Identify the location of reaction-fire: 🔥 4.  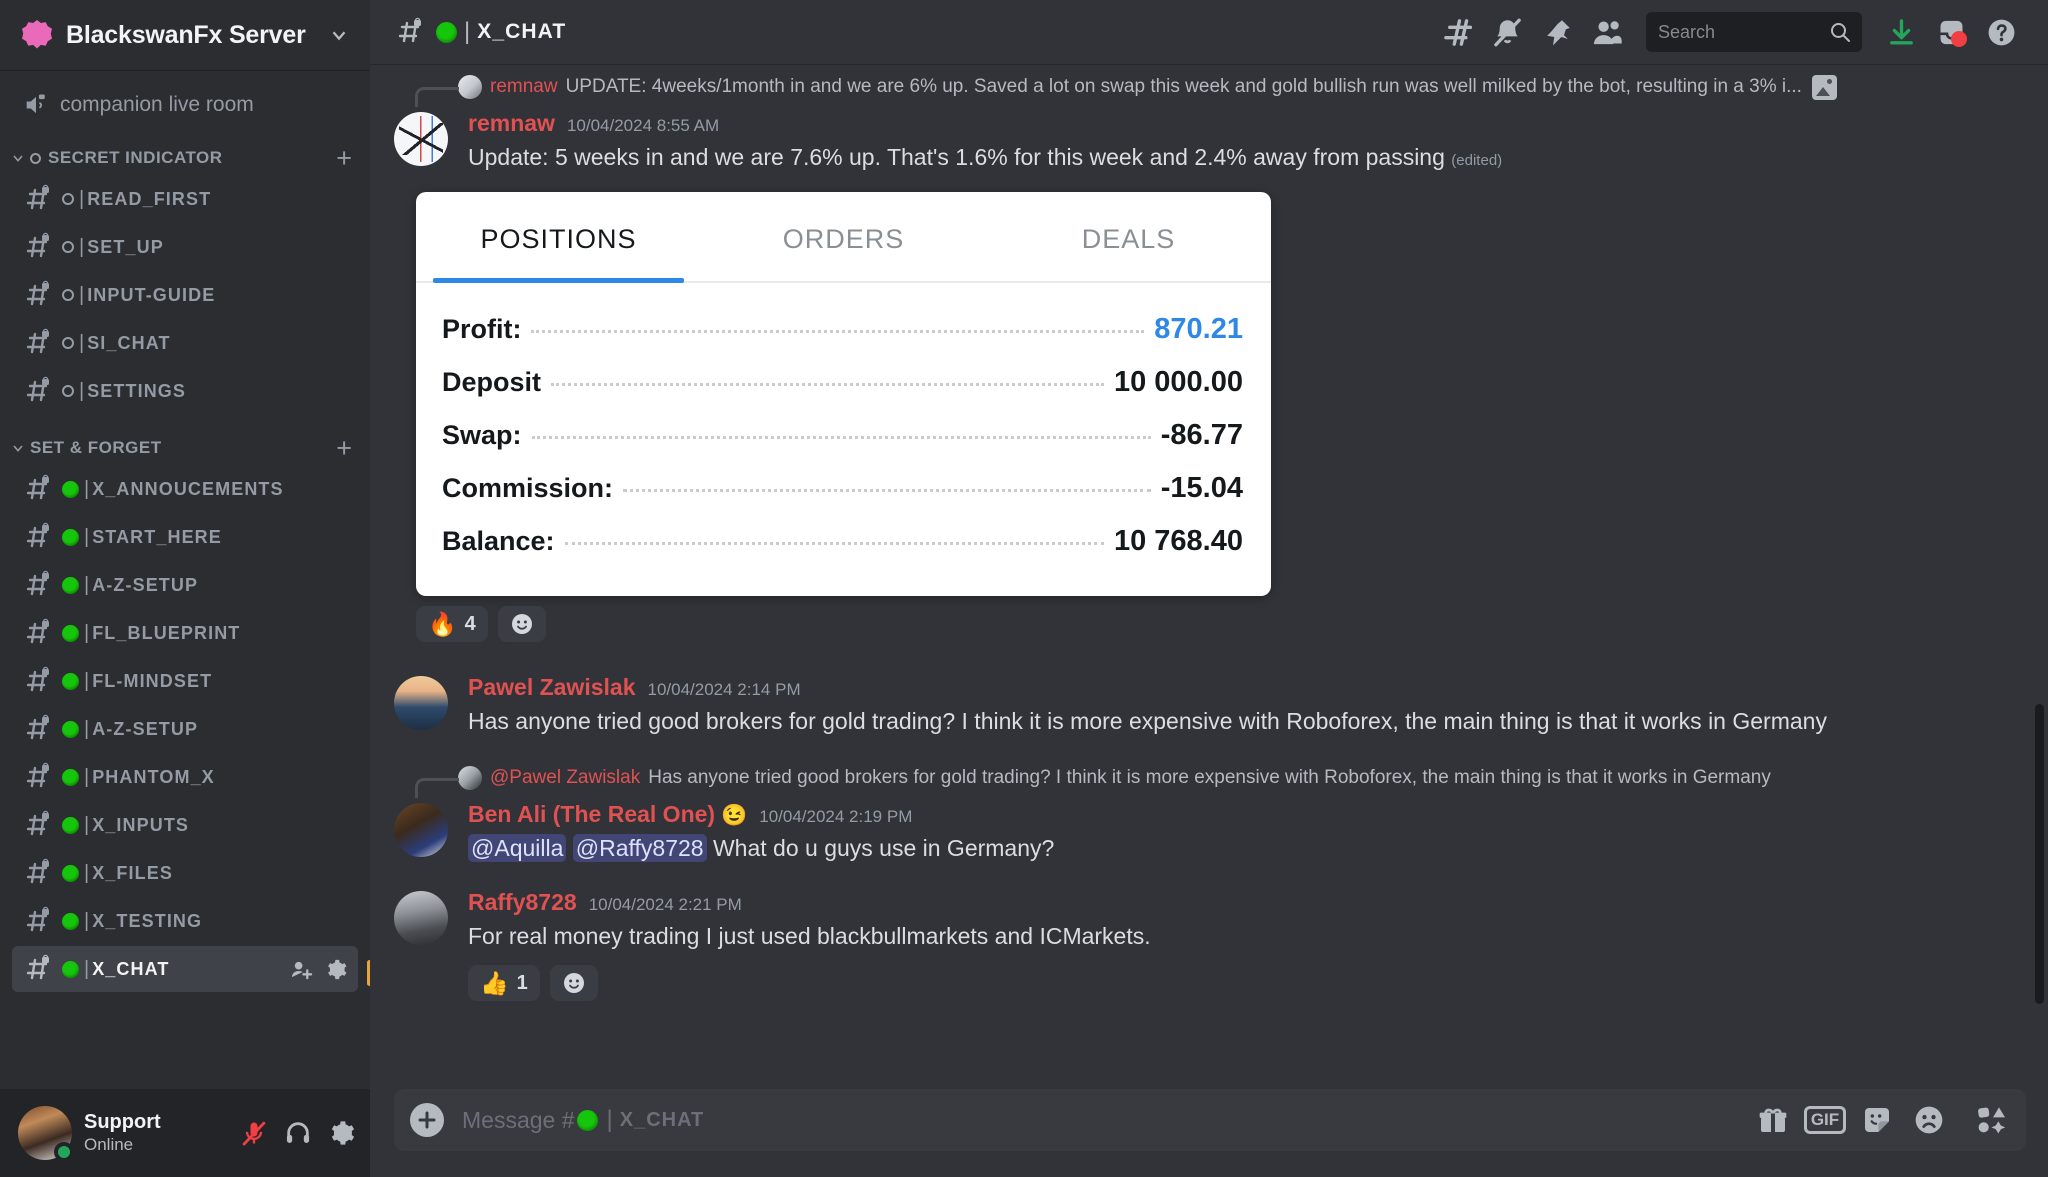
(452, 624).